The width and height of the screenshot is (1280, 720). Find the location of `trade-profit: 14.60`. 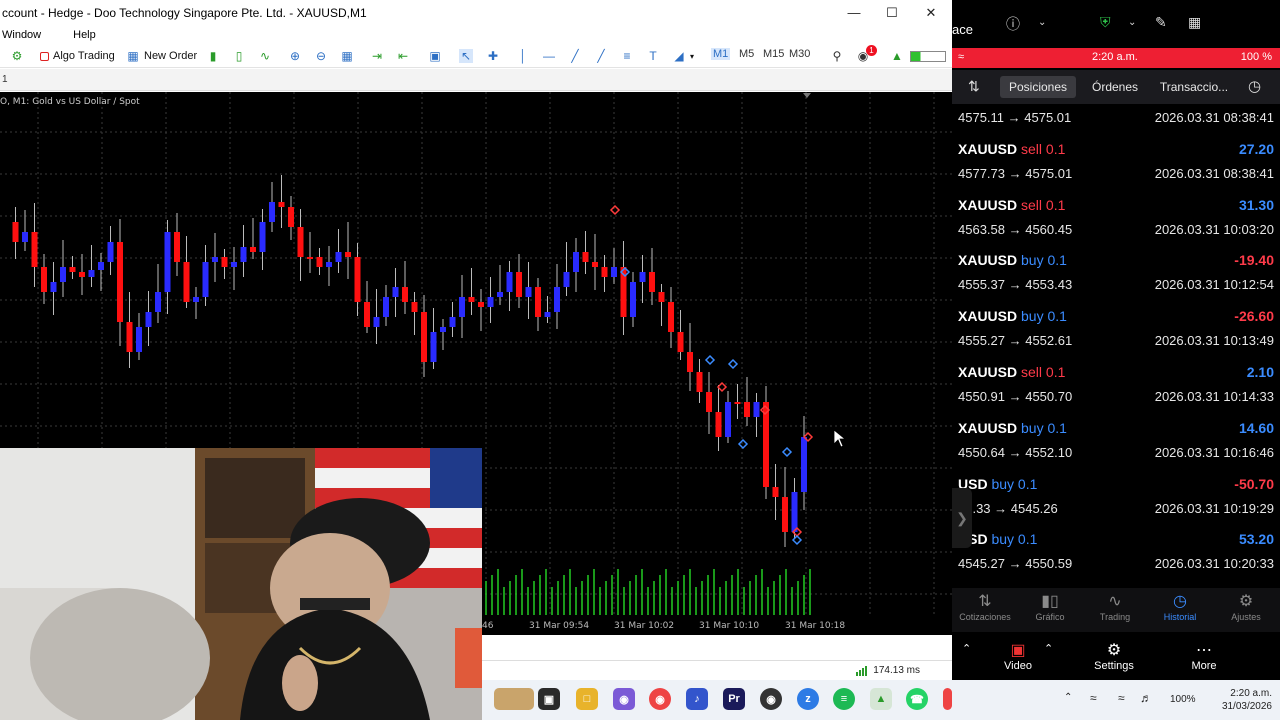

trade-profit: 14.60 is located at coordinates (1256, 427).